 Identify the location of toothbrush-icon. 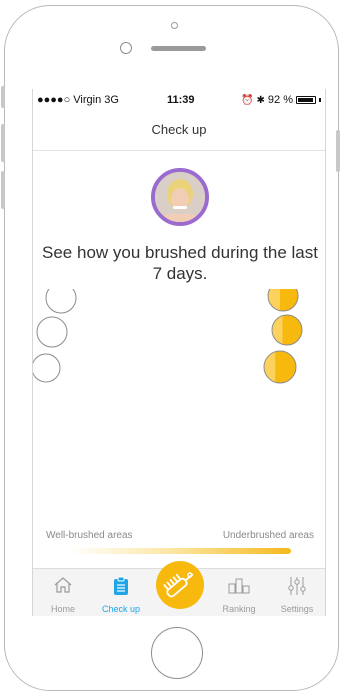
(178, 585).